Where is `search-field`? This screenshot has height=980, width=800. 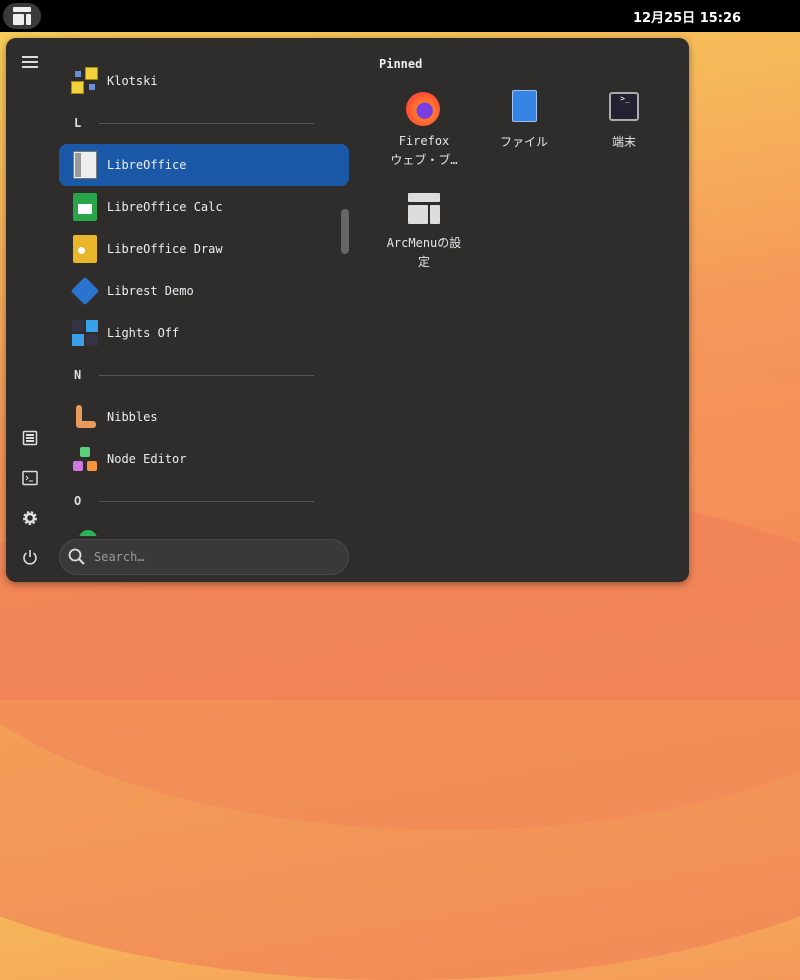 search-field is located at coordinates (204, 557).